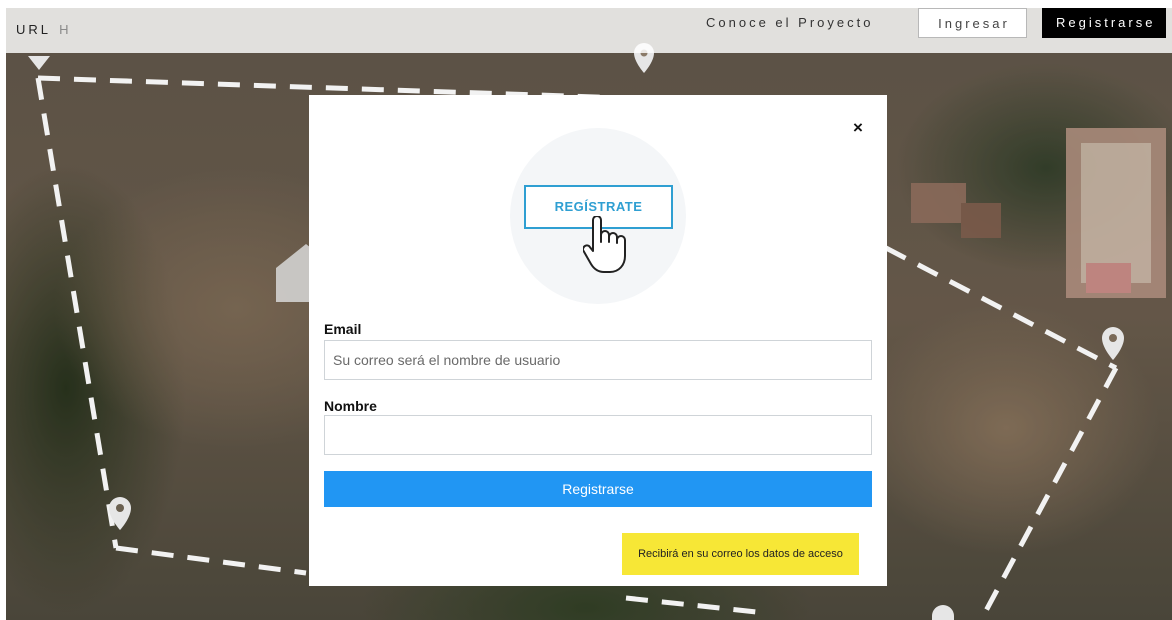  I want to click on close-icon: ×, so click(858, 128).